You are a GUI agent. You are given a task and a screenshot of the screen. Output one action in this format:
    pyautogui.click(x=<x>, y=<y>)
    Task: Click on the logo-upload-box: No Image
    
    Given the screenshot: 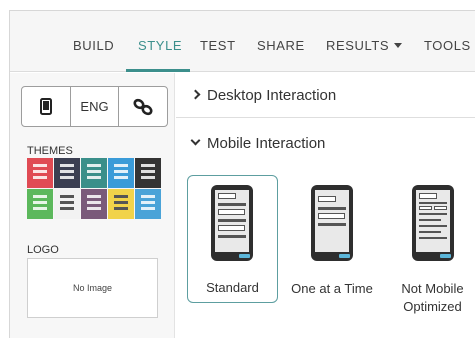 What is the action you would take?
    pyautogui.click(x=92, y=288)
    